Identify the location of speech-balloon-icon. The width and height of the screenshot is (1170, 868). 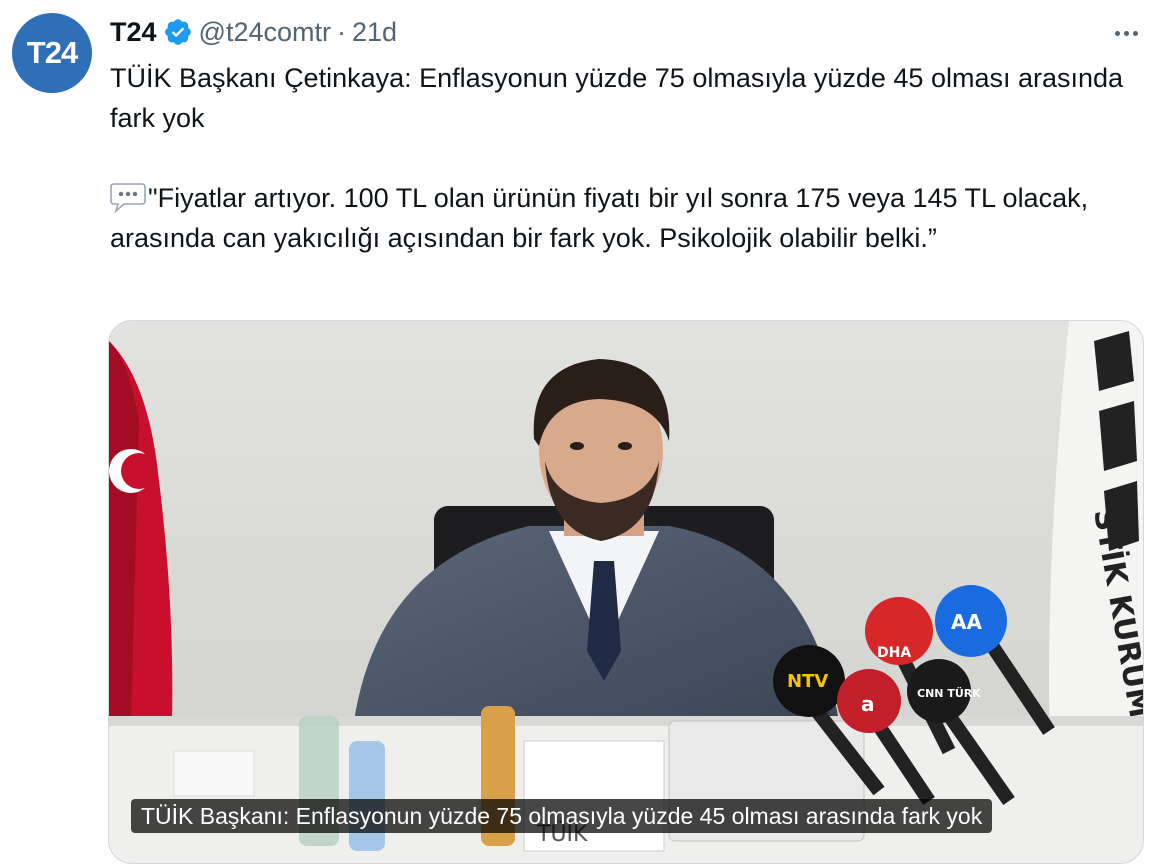
(128, 198).